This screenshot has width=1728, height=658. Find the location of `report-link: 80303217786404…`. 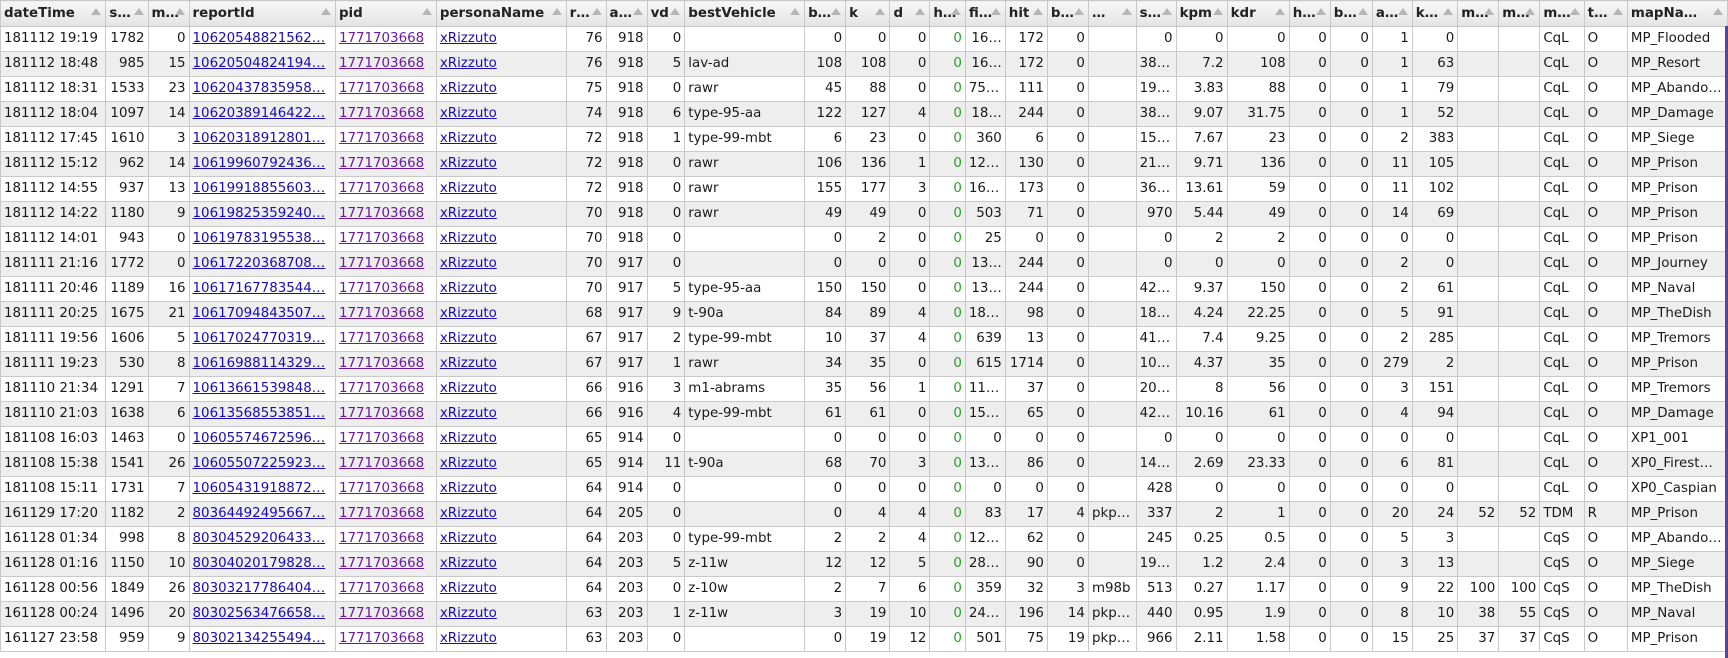

report-link: 80303217786404… is located at coordinates (259, 588).